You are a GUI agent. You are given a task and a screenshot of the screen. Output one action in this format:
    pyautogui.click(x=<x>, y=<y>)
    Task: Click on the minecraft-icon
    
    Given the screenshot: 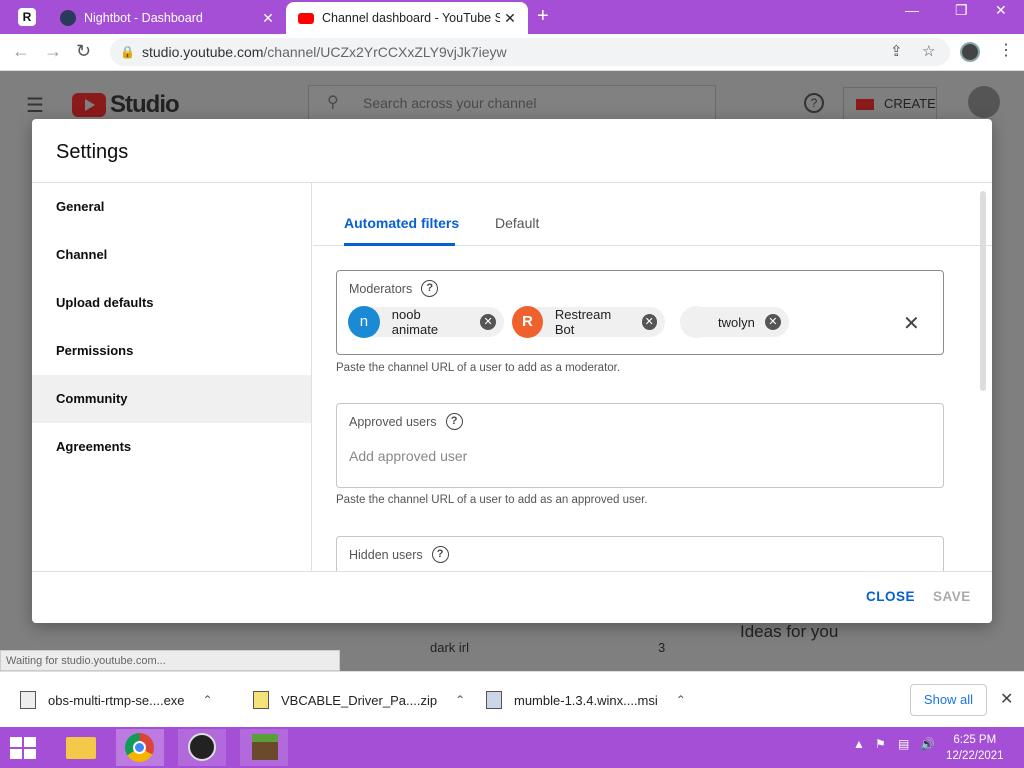 What is the action you would take?
    pyautogui.click(x=264, y=747)
    